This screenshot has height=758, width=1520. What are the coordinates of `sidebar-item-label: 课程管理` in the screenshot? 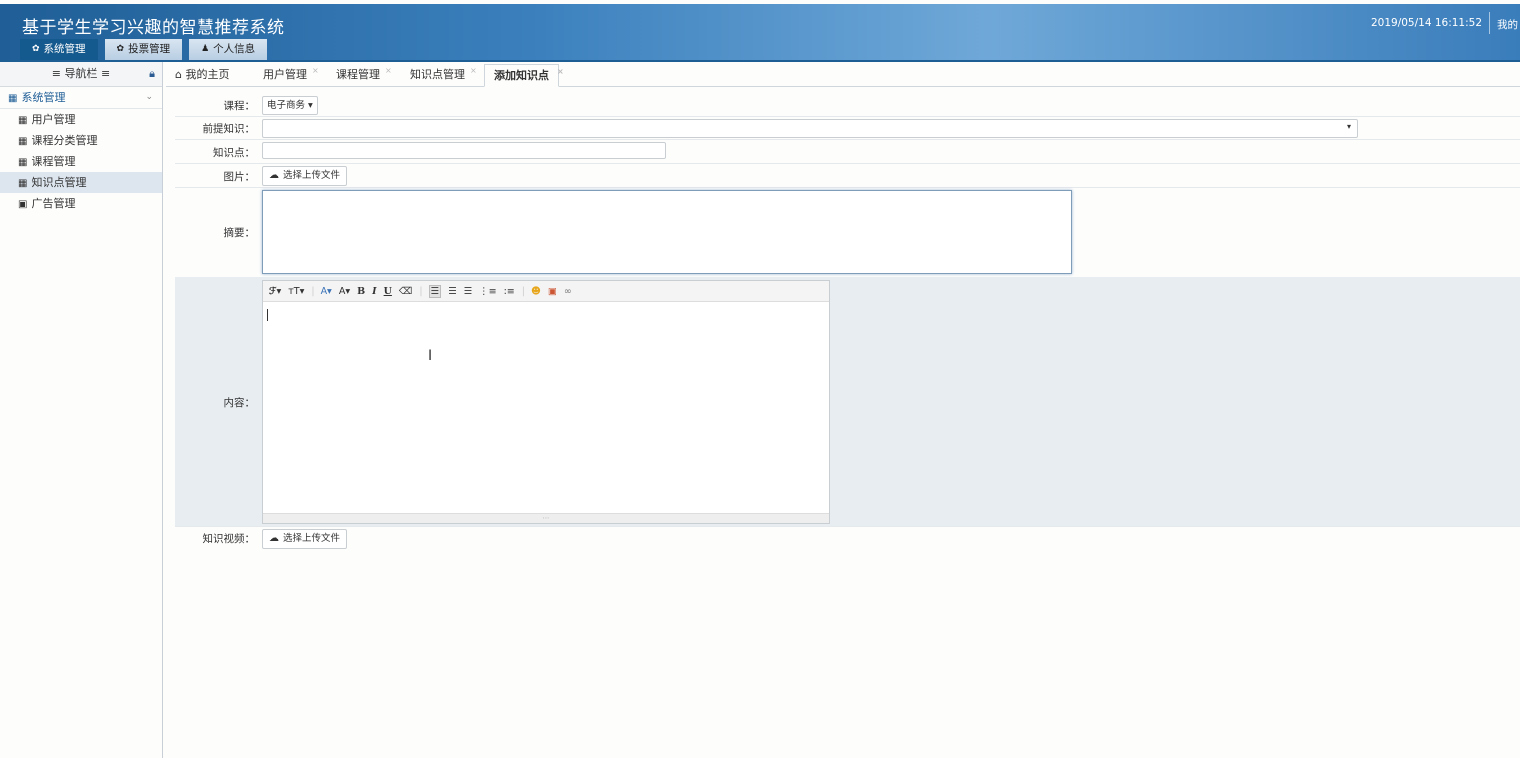 It's located at (53, 161).